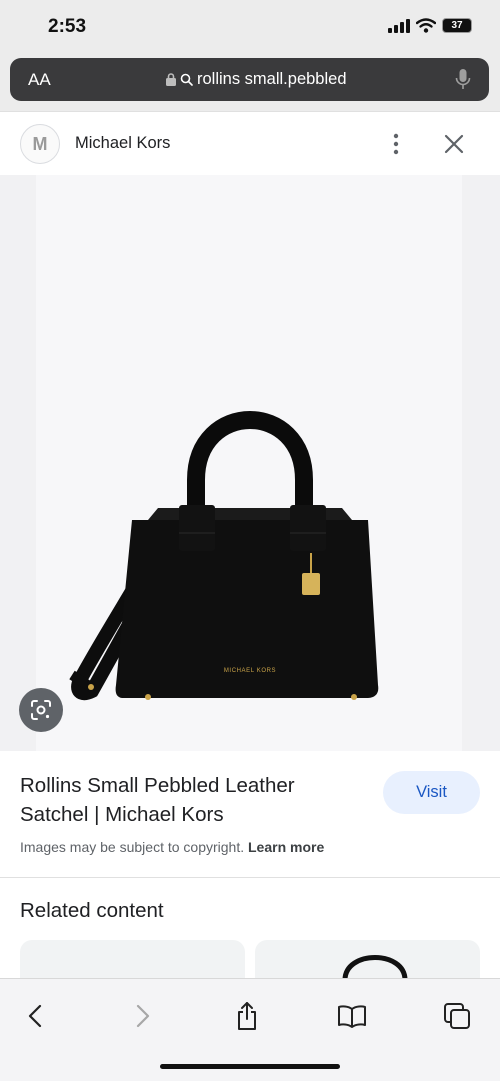 This screenshot has height=1081, width=500. Describe the element at coordinates (426, 25) in the screenshot. I see `wifi-icon` at that location.